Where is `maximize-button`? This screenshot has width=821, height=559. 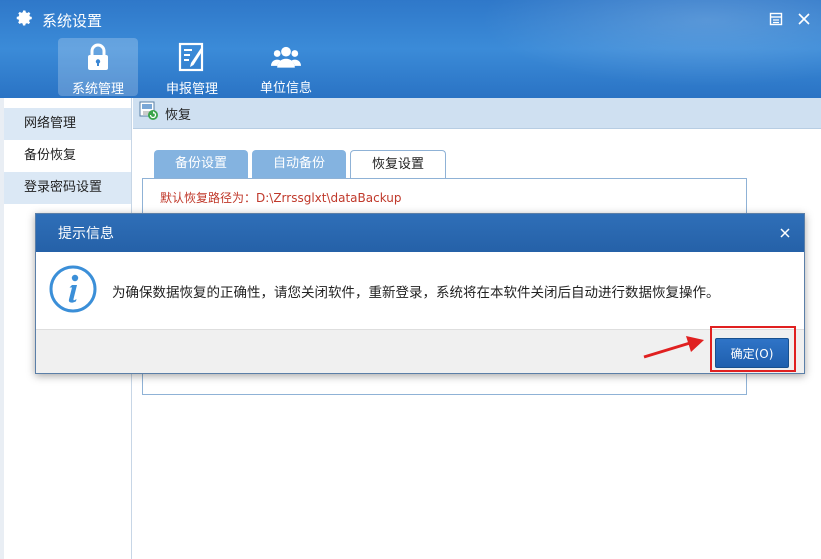 maximize-button is located at coordinates (776, 19).